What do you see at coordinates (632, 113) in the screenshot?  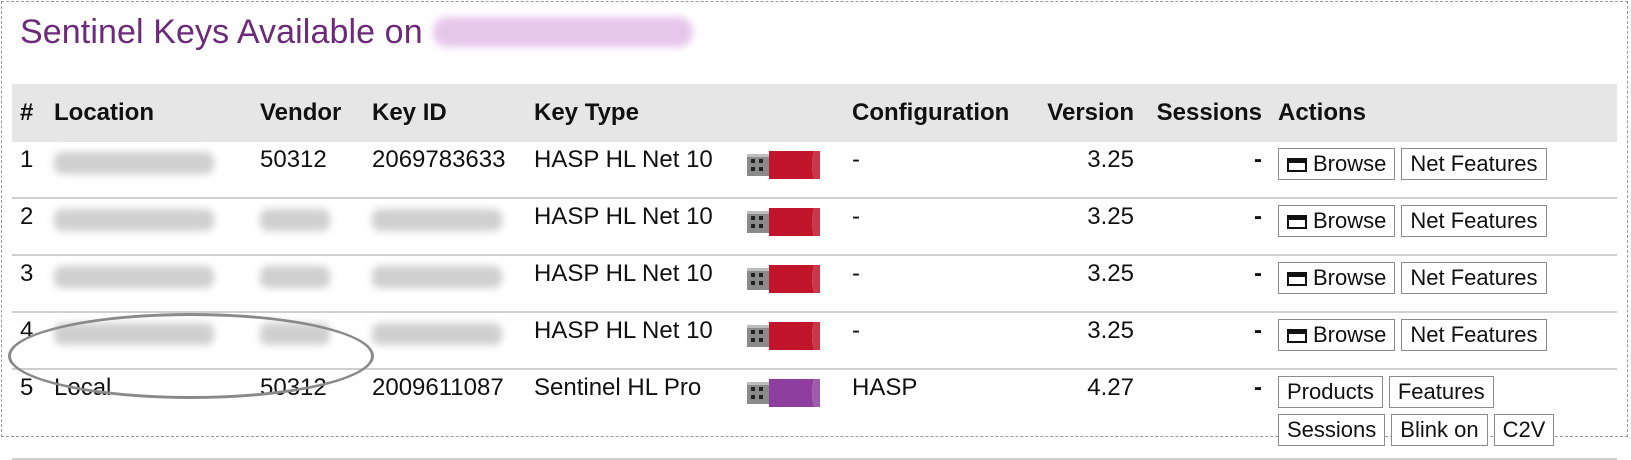 I see `col-key-type: Key Type` at bounding box center [632, 113].